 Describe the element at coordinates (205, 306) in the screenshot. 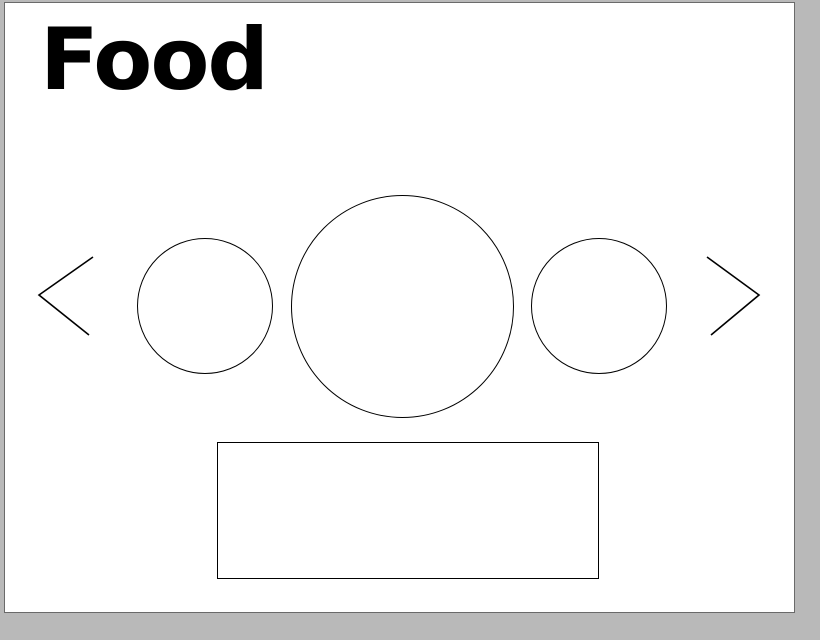

I see `carousel-item-left` at that location.